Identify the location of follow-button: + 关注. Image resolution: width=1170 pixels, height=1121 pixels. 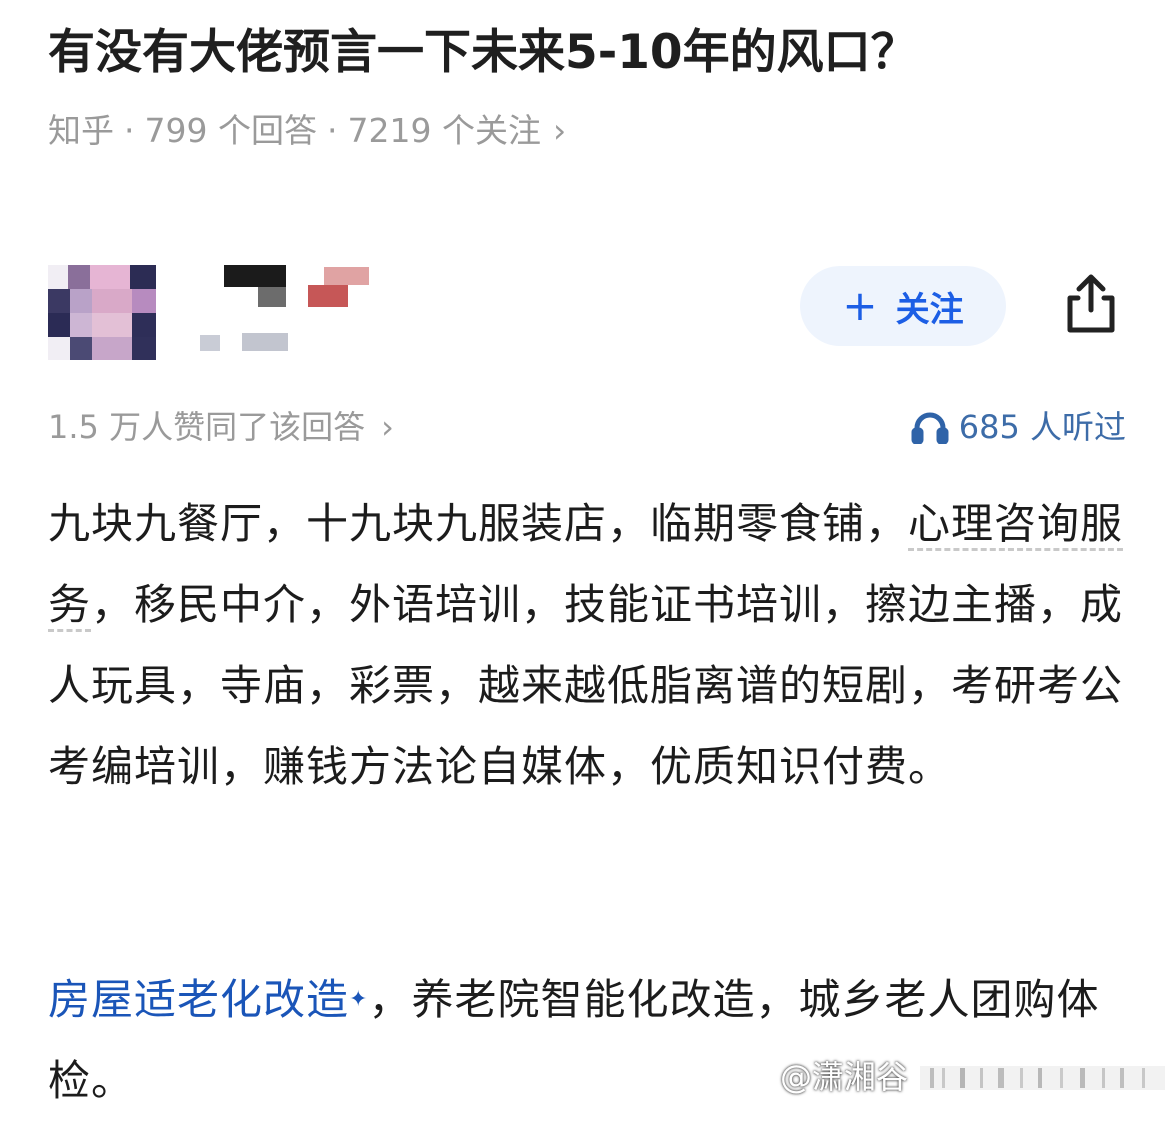
(903, 306).